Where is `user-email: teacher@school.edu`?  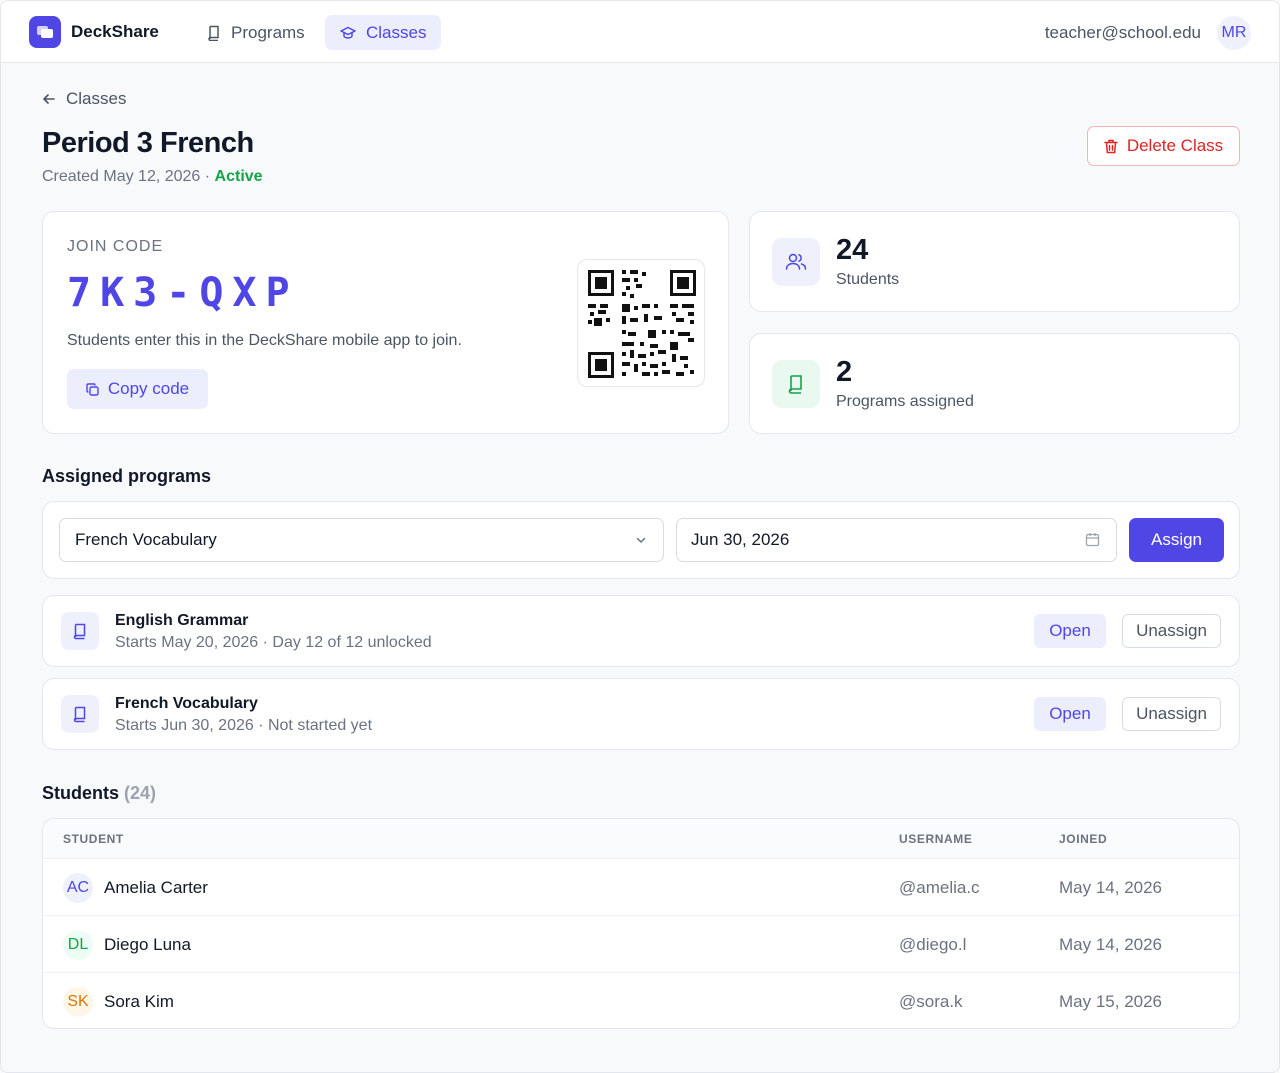 user-email: teacher@school.edu is located at coordinates (1122, 32).